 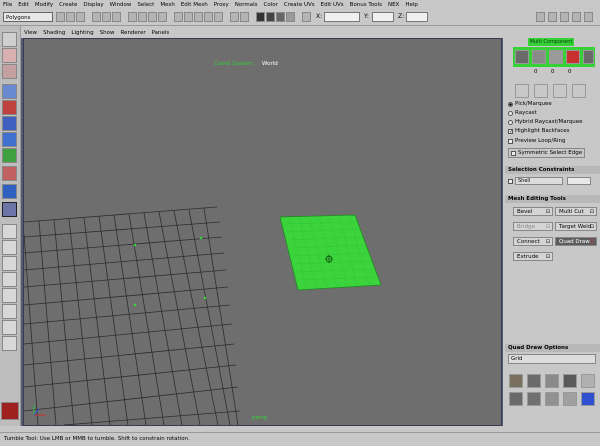 I want to click on option-symmetric-select-edge: Symmetric Select Edge, so click(x=547, y=153).